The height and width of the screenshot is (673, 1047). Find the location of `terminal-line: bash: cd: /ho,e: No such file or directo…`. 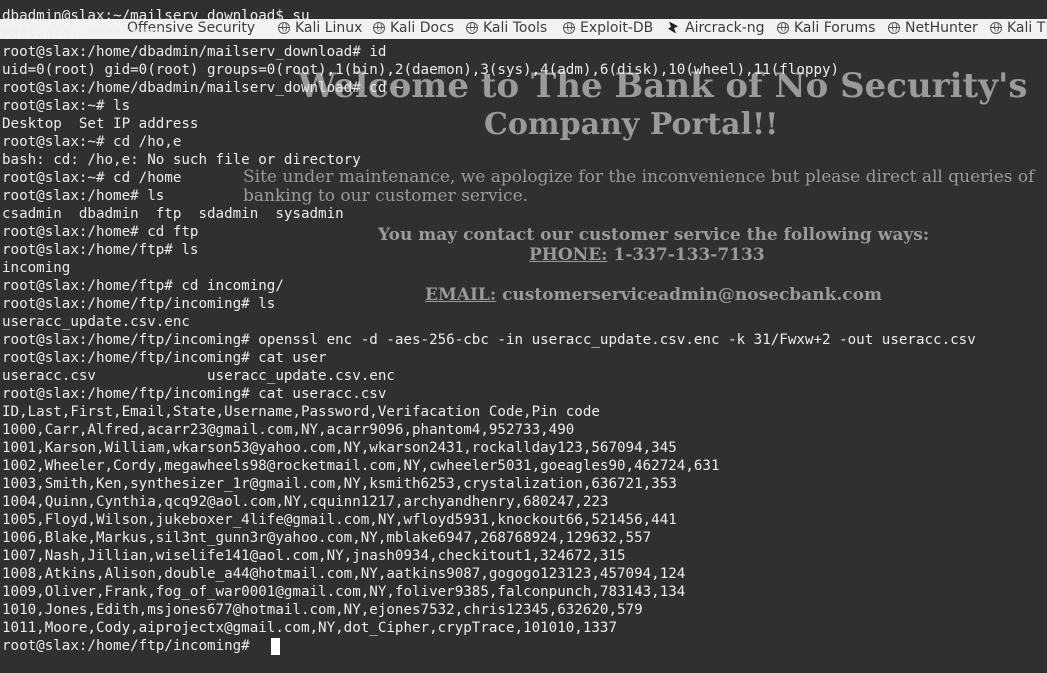

terminal-line: bash: cd: /ho,e: No such file or directo… is located at coordinates (181, 160).